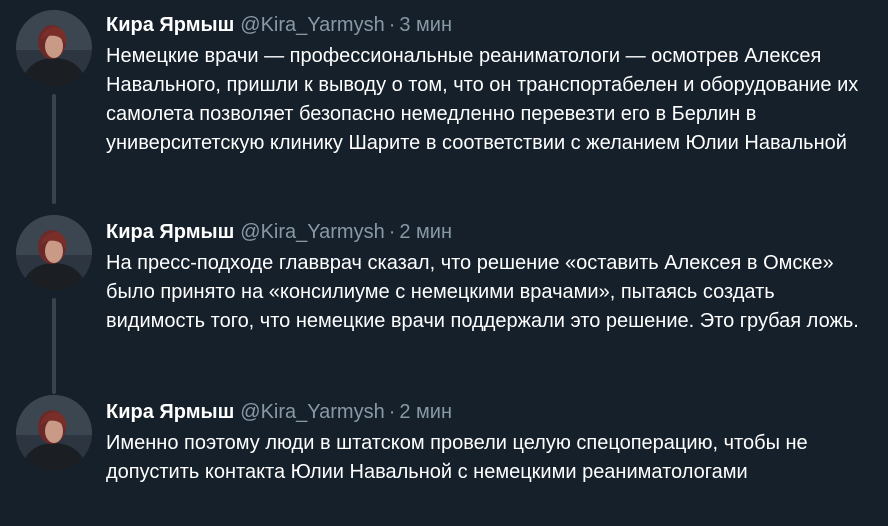 Image resolution: width=888 pixels, height=526 pixels. Describe the element at coordinates (425, 25) in the screenshot. I see `tweet-timestamp: 3 мин` at that location.